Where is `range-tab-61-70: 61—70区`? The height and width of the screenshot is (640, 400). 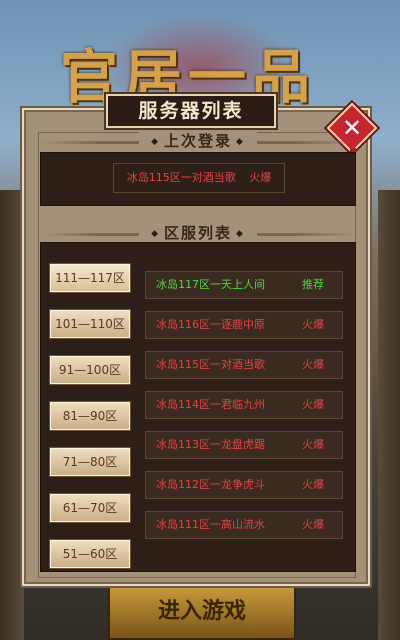
range-tab-61-70: 61—70区 is located at coordinates (90, 508).